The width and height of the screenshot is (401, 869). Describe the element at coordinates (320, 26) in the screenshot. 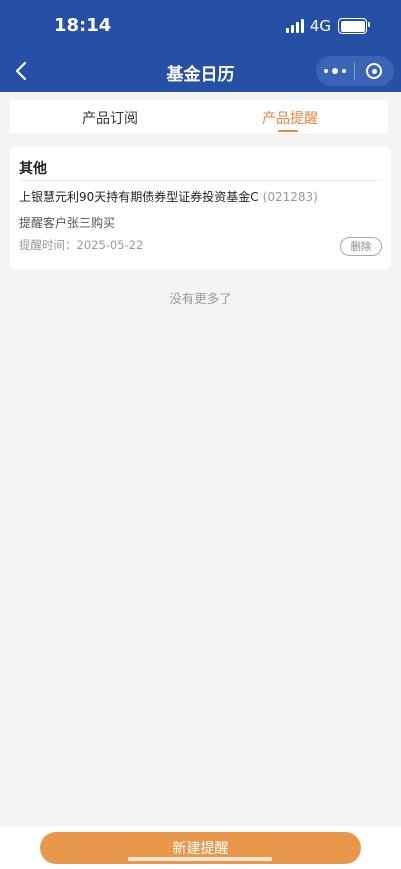

I see `network-type: 4G` at that location.